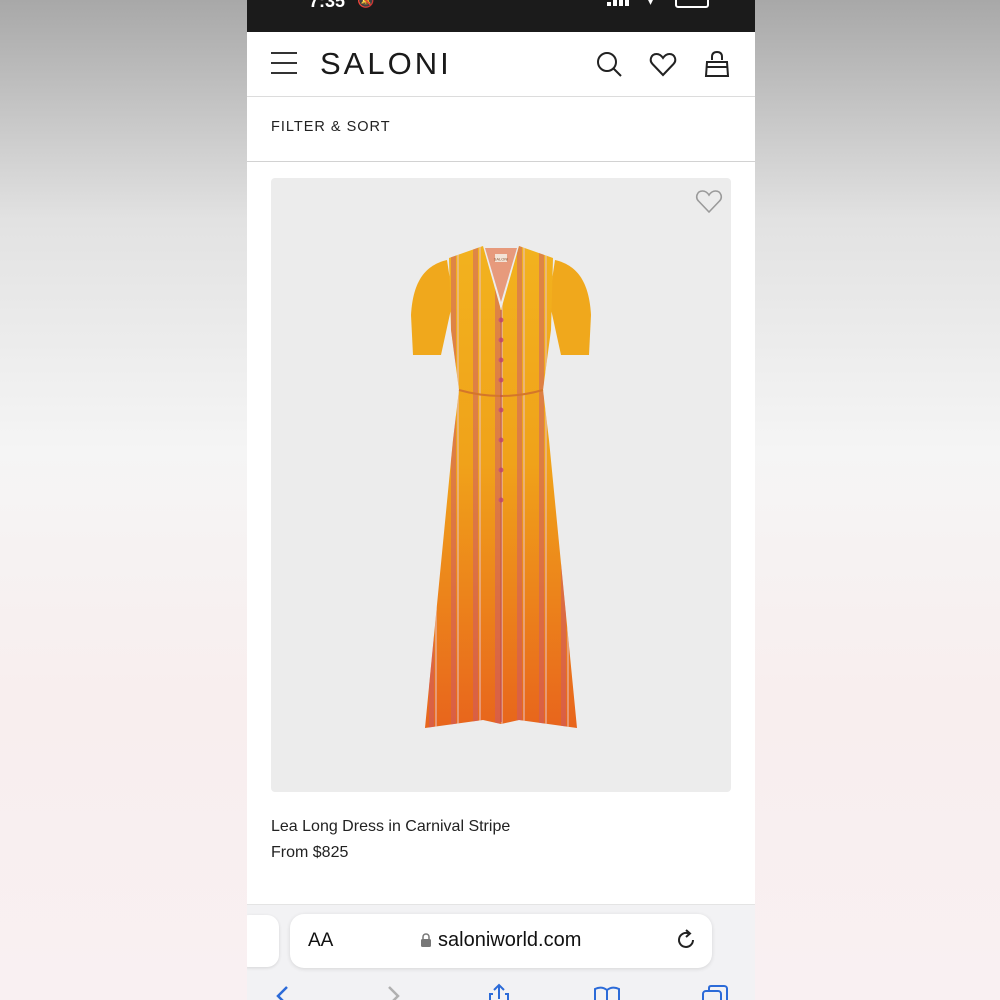 The image size is (1000, 1000). I want to click on wifi-icon: ▾, so click(651, 4).